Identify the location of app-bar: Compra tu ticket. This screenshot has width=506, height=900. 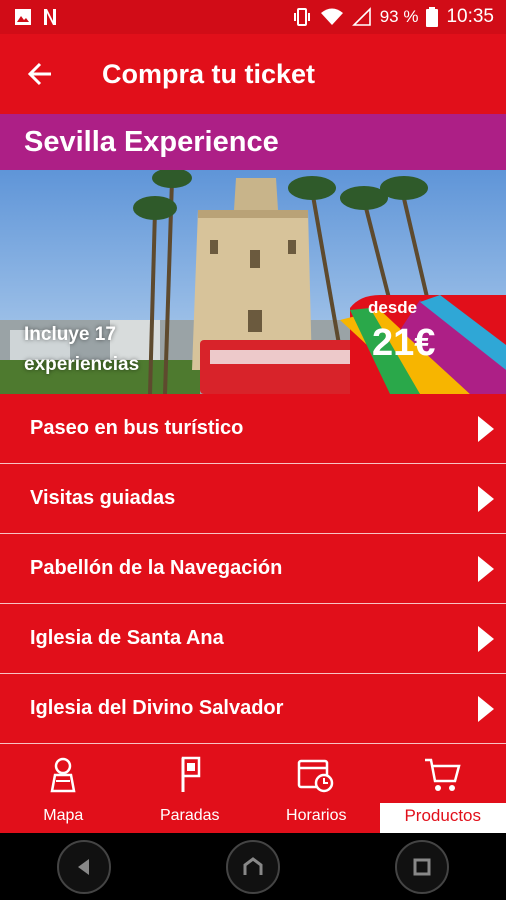
(253, 74).